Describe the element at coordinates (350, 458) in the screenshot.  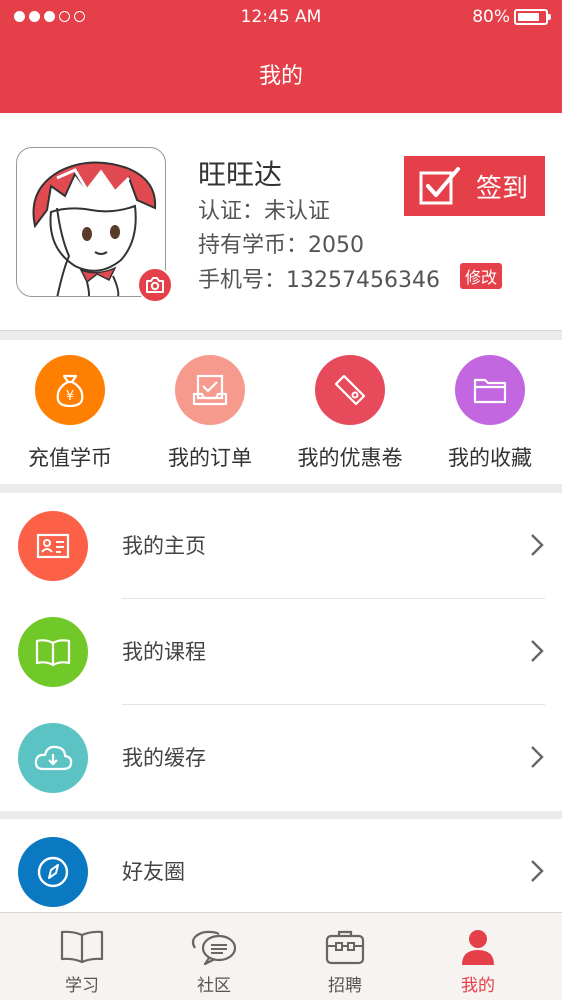
I see `quick-action-label: 我的优惠卷` at that location.